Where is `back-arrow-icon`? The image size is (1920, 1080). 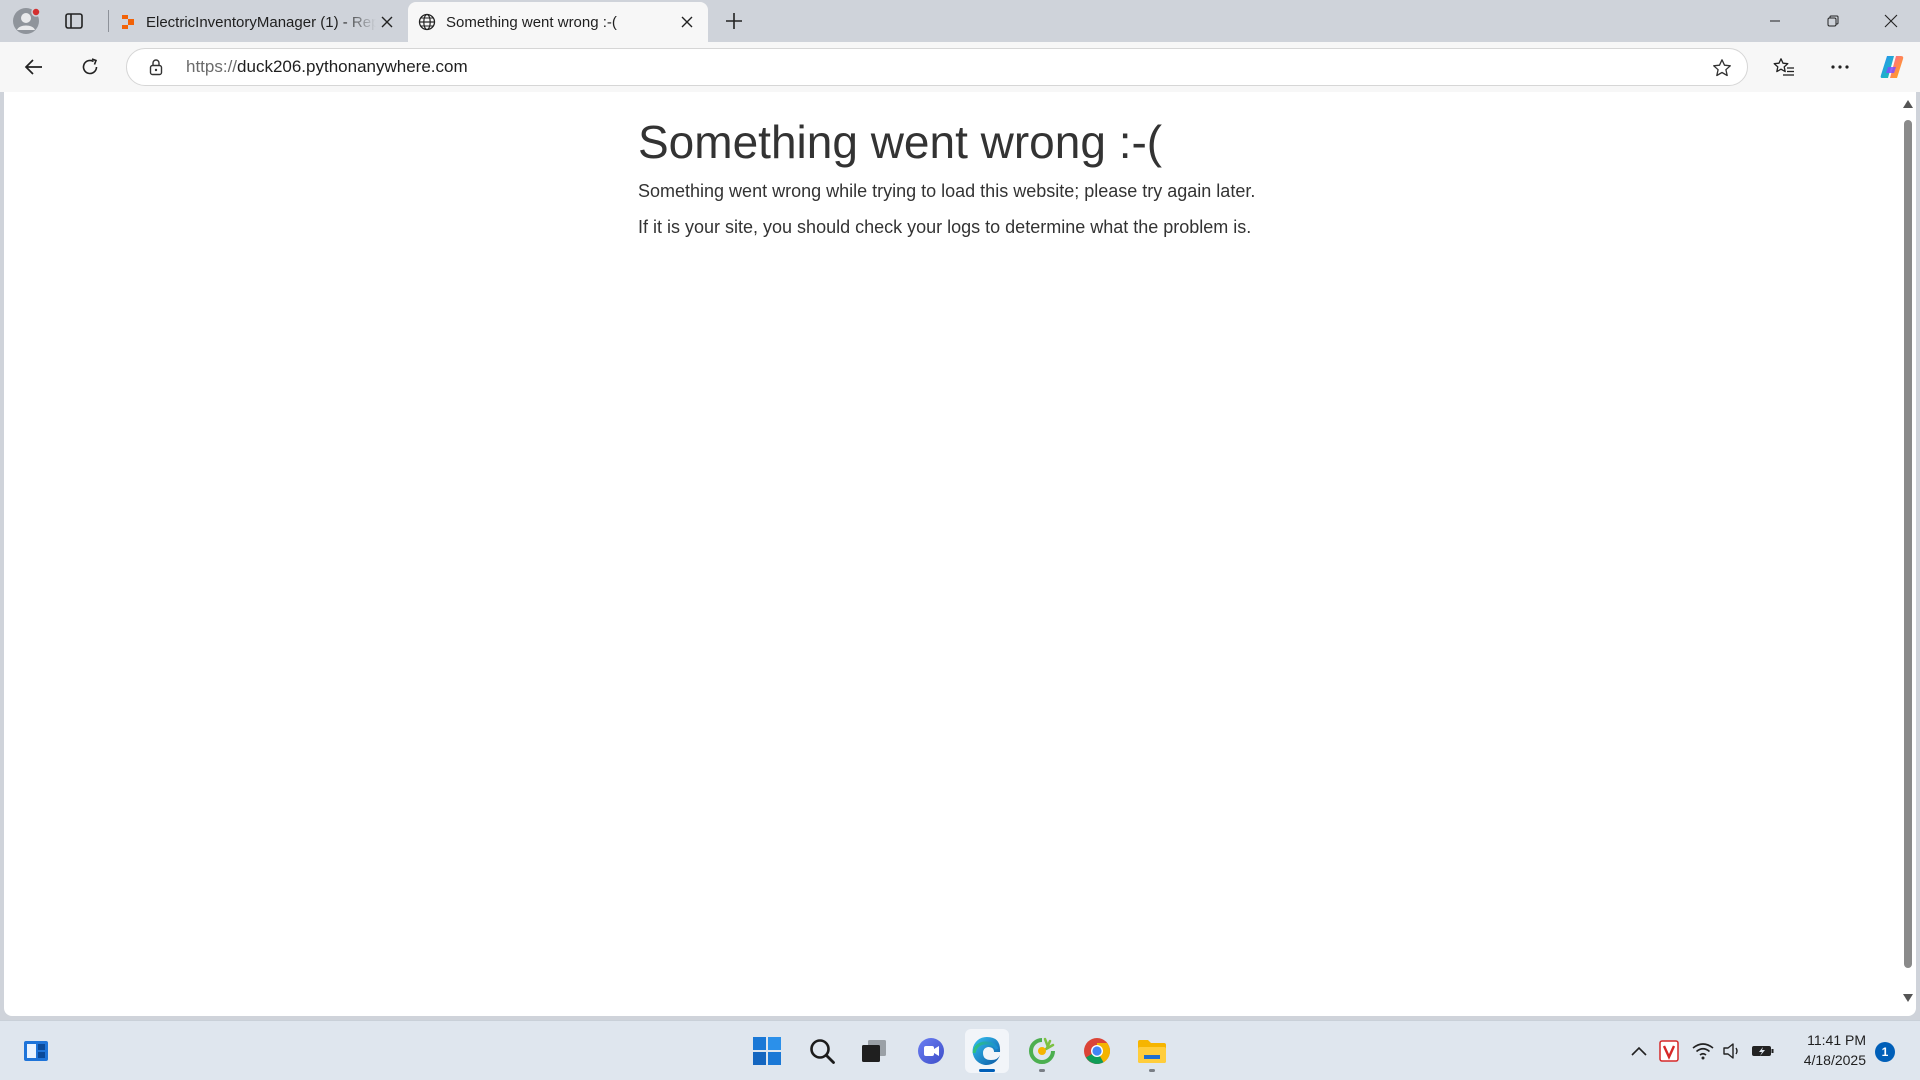
back-arrow-icon is located at coordinates (33, 67).